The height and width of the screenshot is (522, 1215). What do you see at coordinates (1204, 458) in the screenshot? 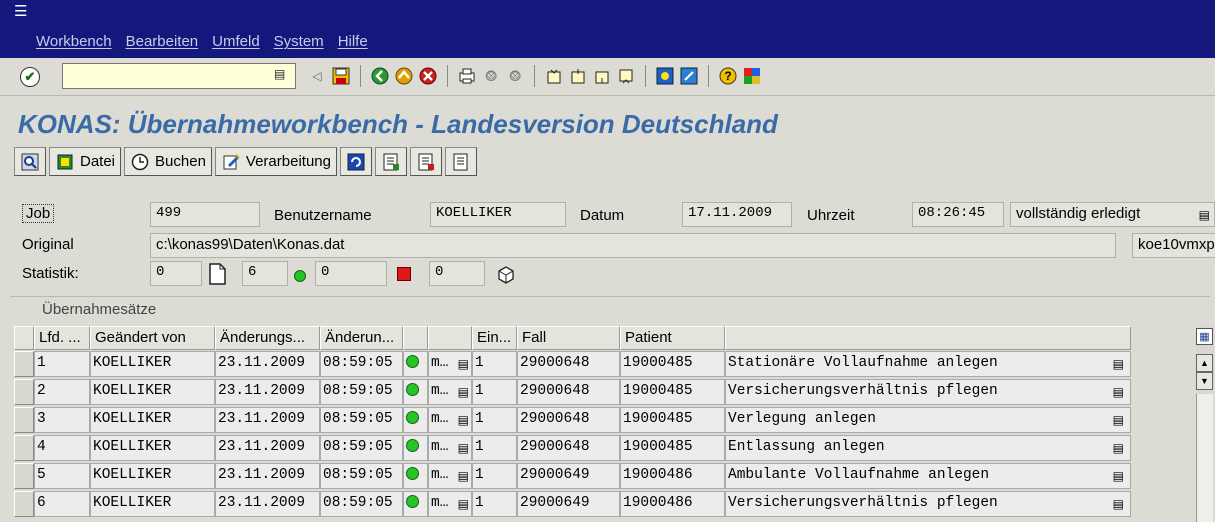
I see `scrollbar-track` at bounding box center [1204, 458].